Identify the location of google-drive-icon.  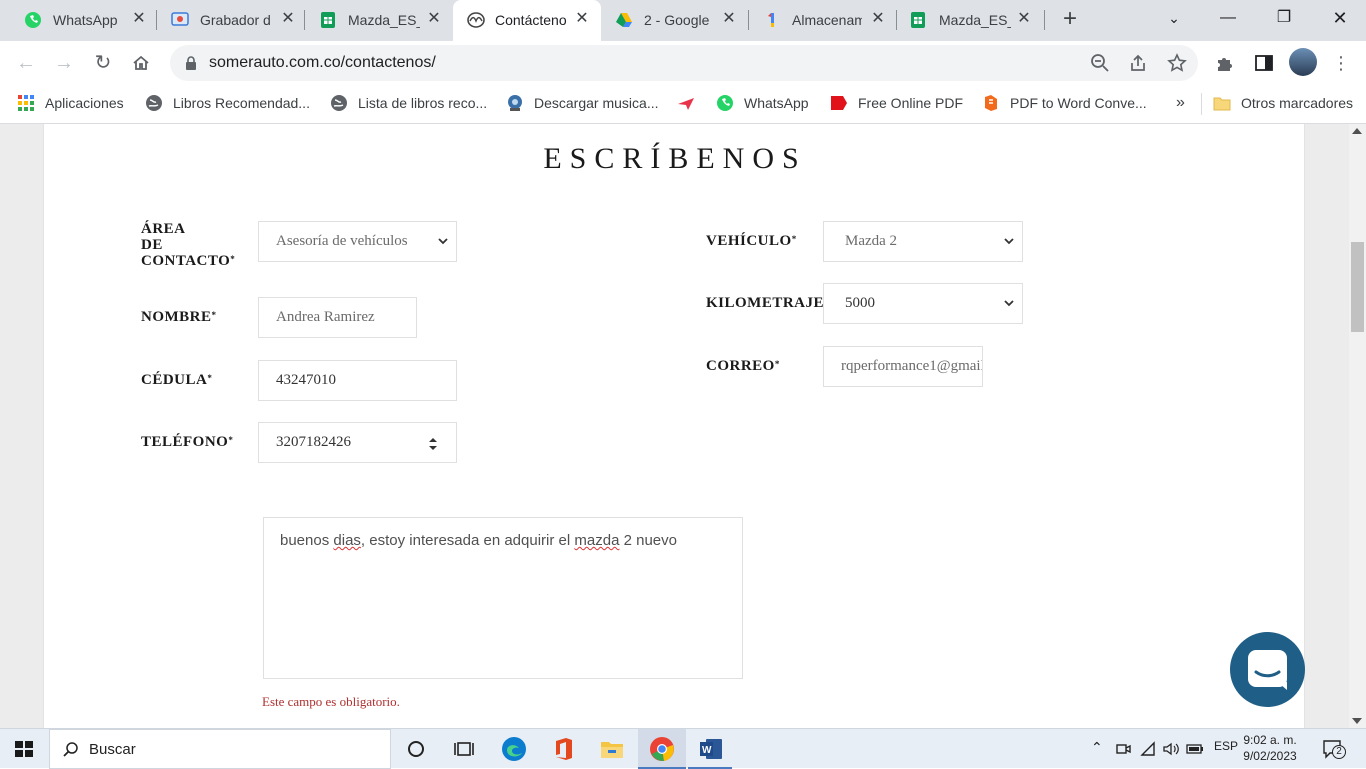
(624, 20).